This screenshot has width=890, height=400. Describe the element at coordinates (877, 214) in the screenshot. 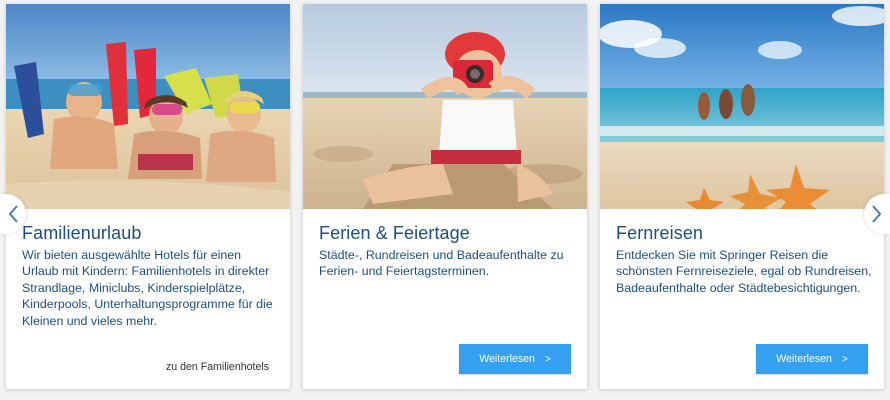

I see `chevron-right-icon` at that location.